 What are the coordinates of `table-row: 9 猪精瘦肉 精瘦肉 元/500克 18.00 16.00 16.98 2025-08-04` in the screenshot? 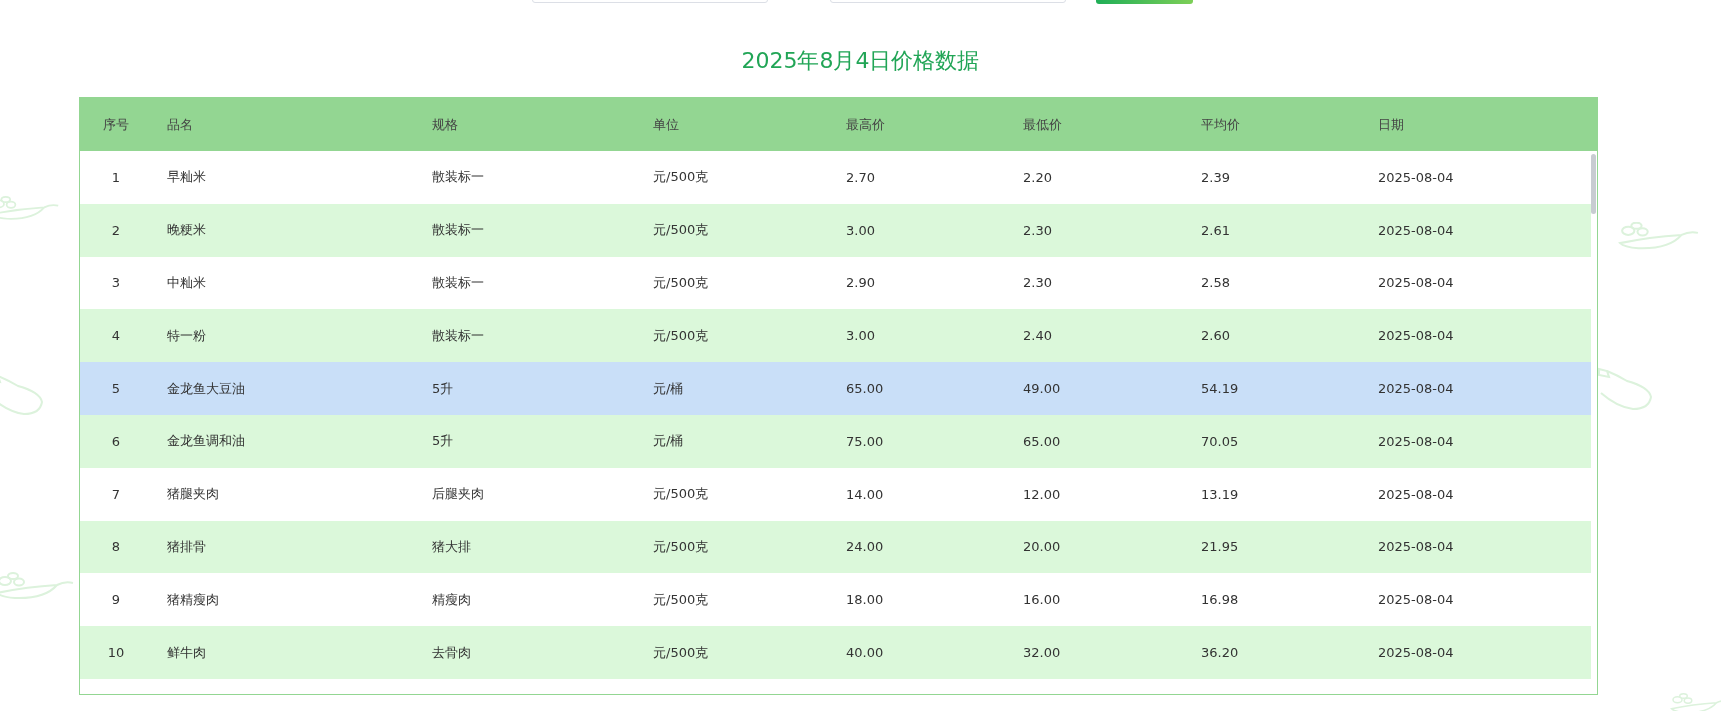 It's located at (835, 600).